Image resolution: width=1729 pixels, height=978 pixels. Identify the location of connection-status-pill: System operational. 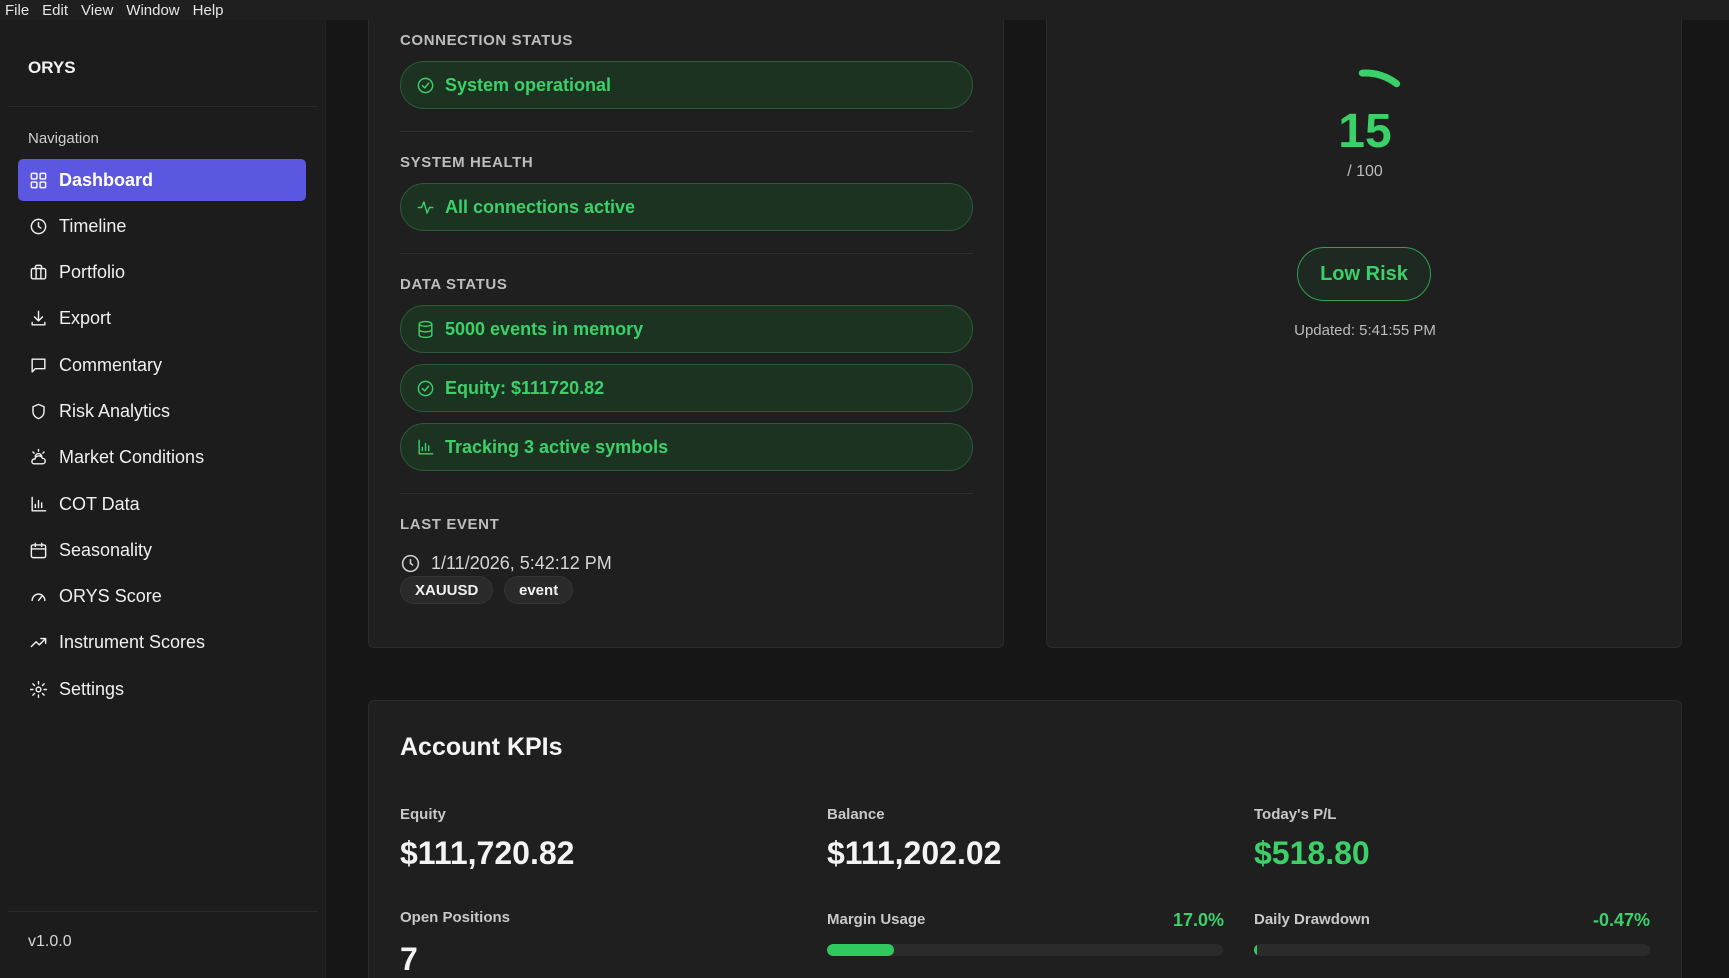
(686, 85).